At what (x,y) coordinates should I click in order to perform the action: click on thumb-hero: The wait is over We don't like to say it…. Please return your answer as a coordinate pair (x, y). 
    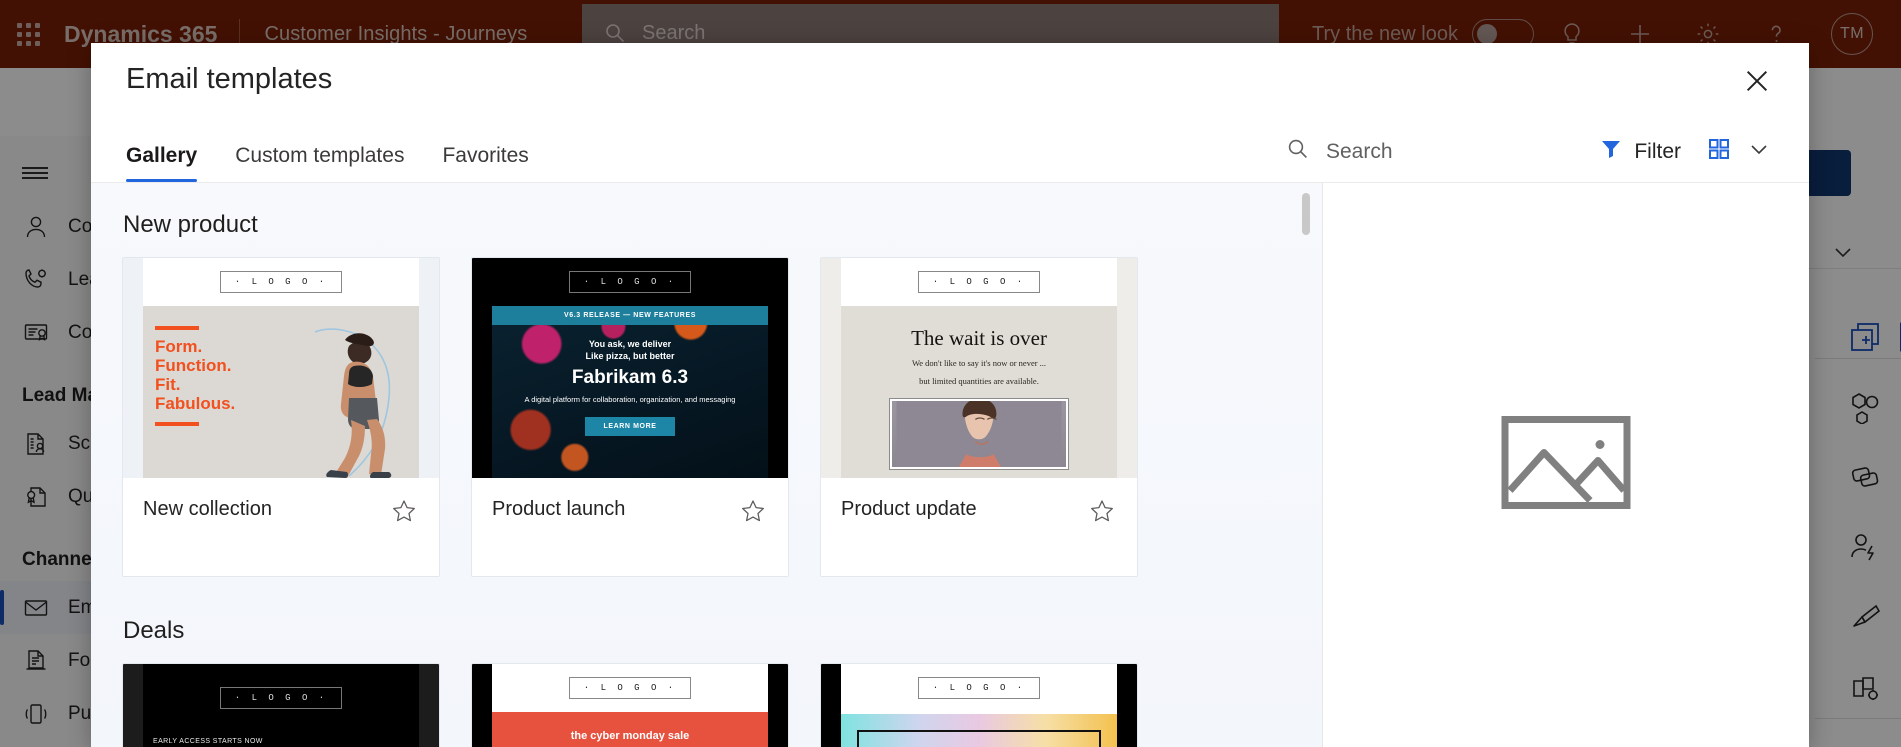
    Looking at the image, I should click on (979, 392).